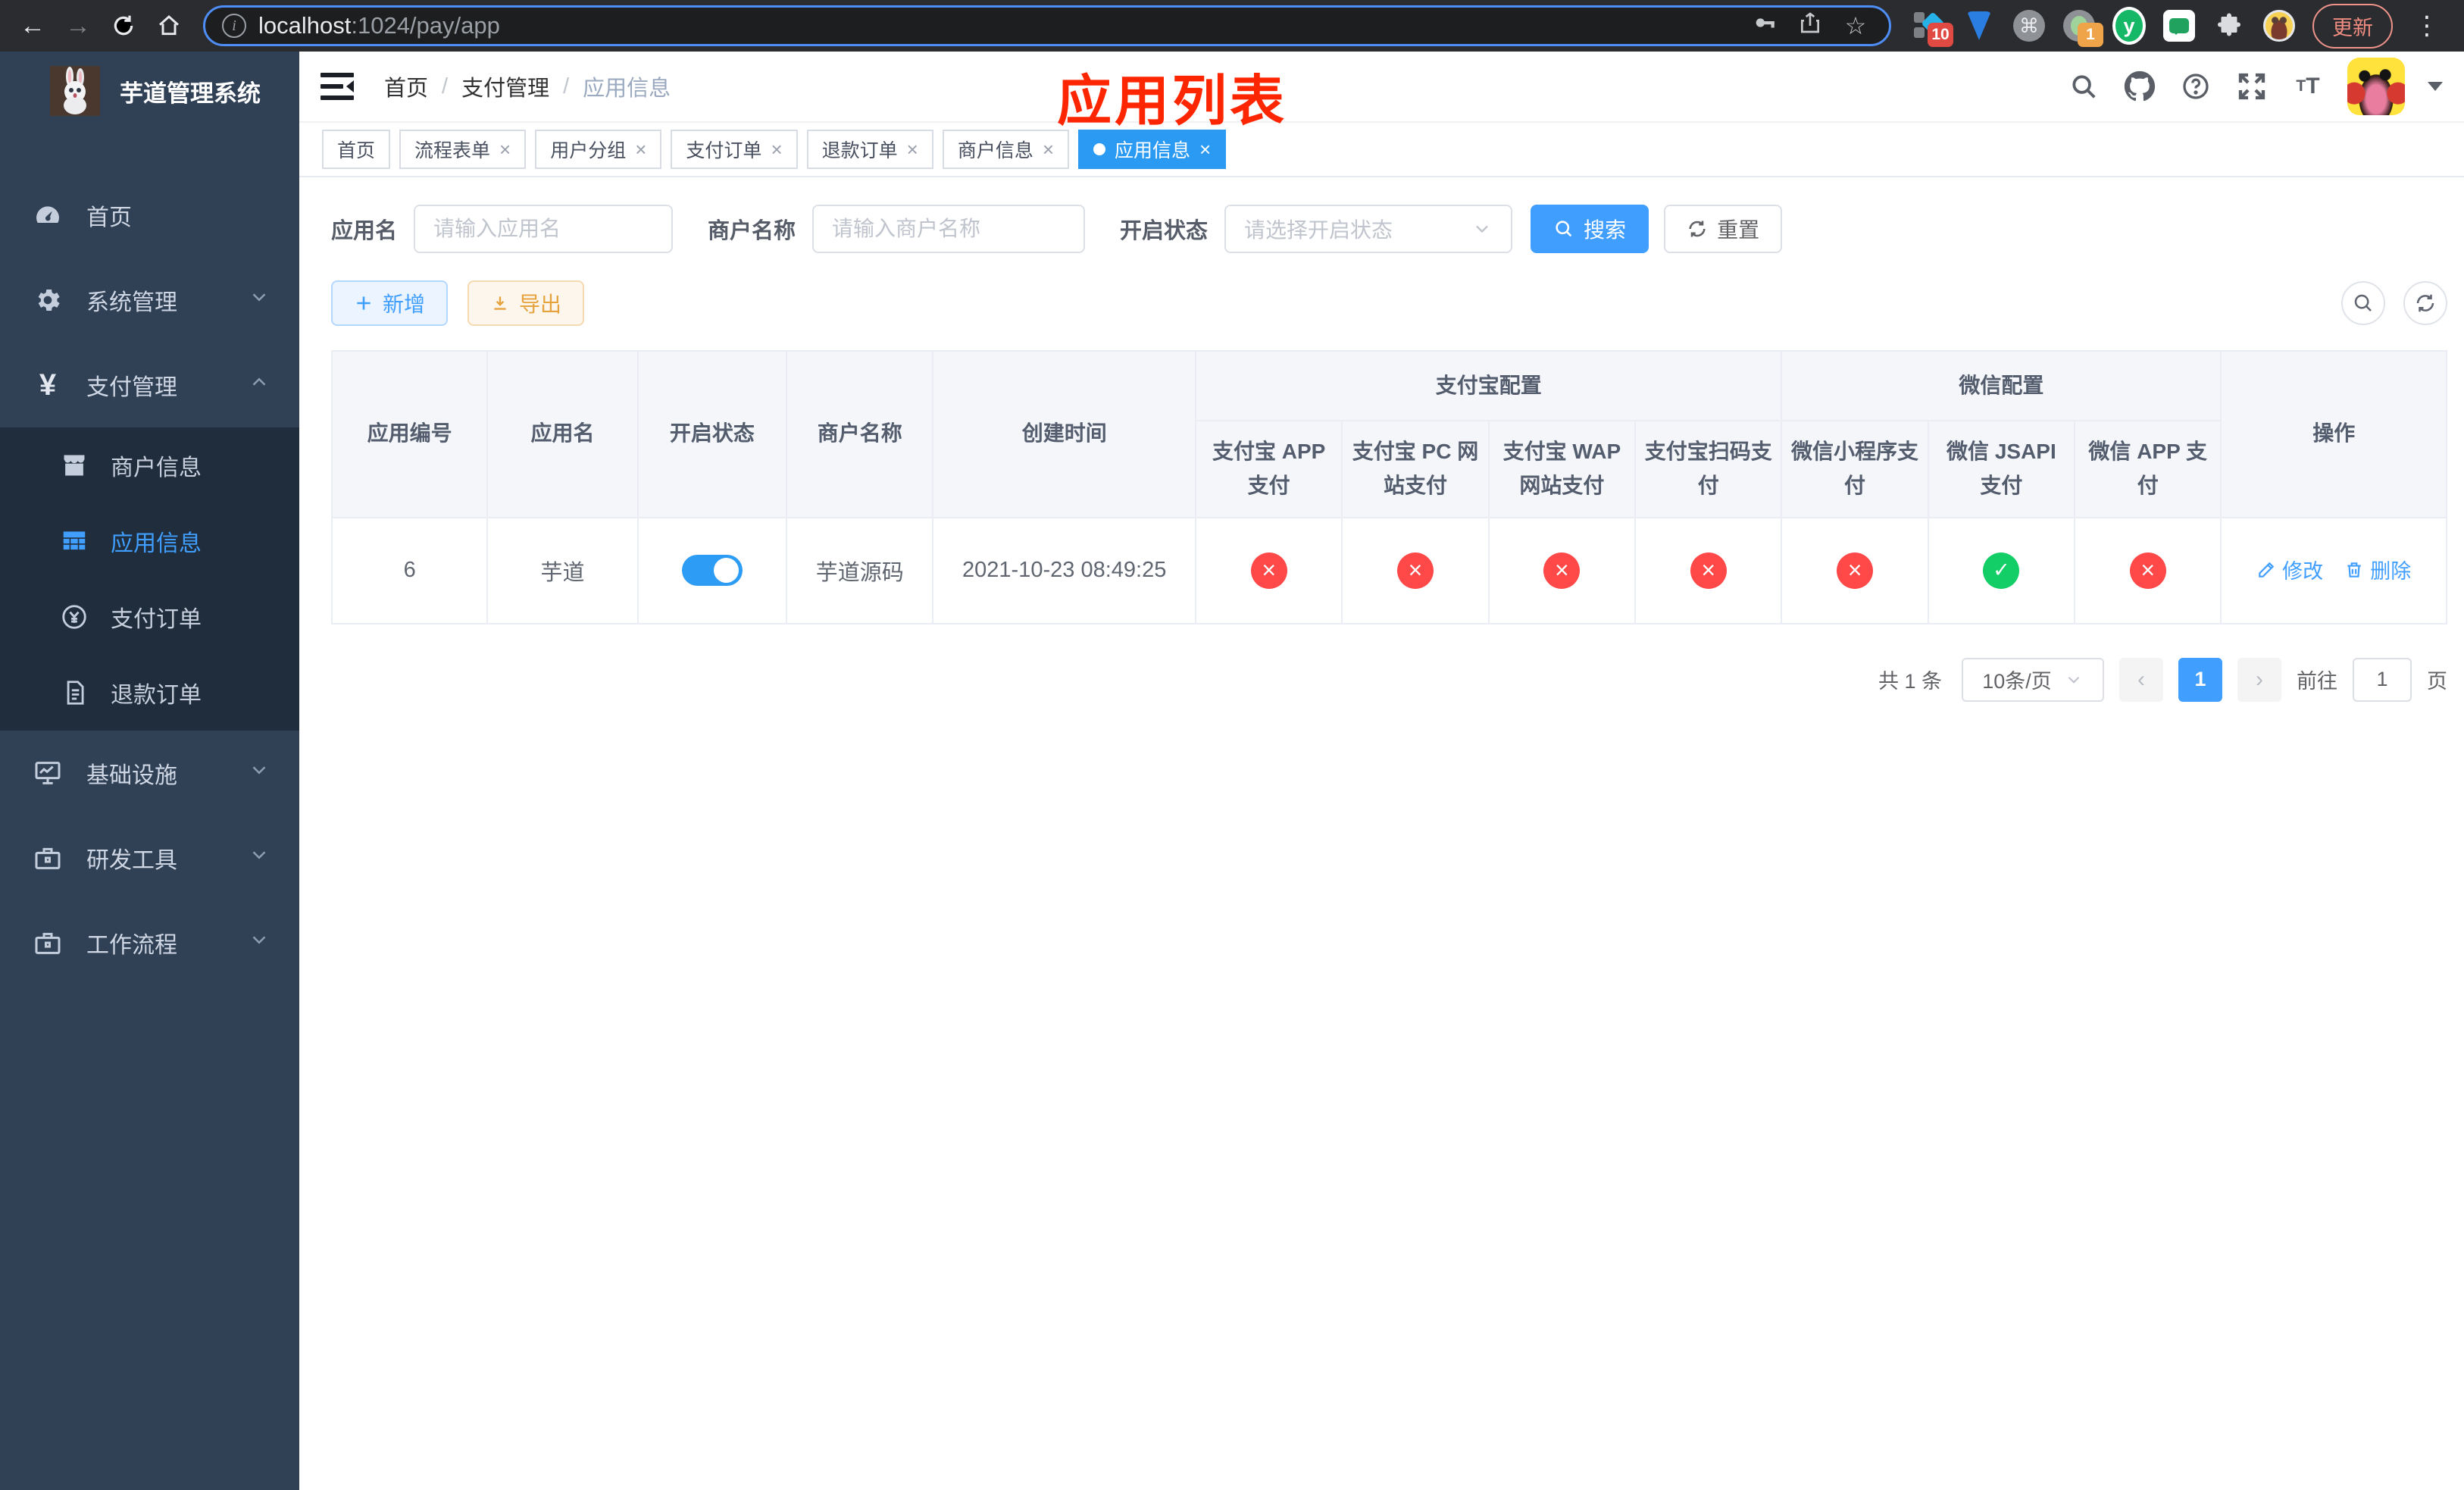 The image size is (2464, 1490). Describe the element at coordinates (712, 571) in the screenshot. I see `status-toggle` at that location.